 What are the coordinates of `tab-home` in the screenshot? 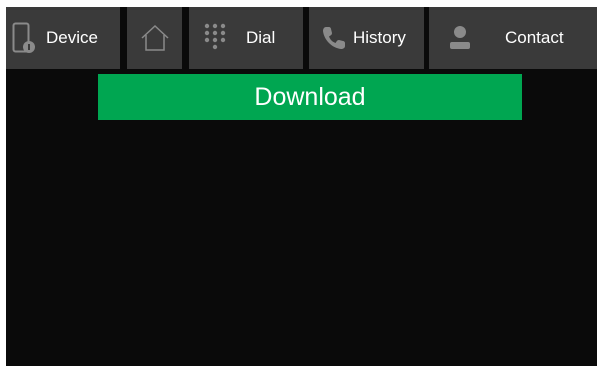 It's located at (154, 38).